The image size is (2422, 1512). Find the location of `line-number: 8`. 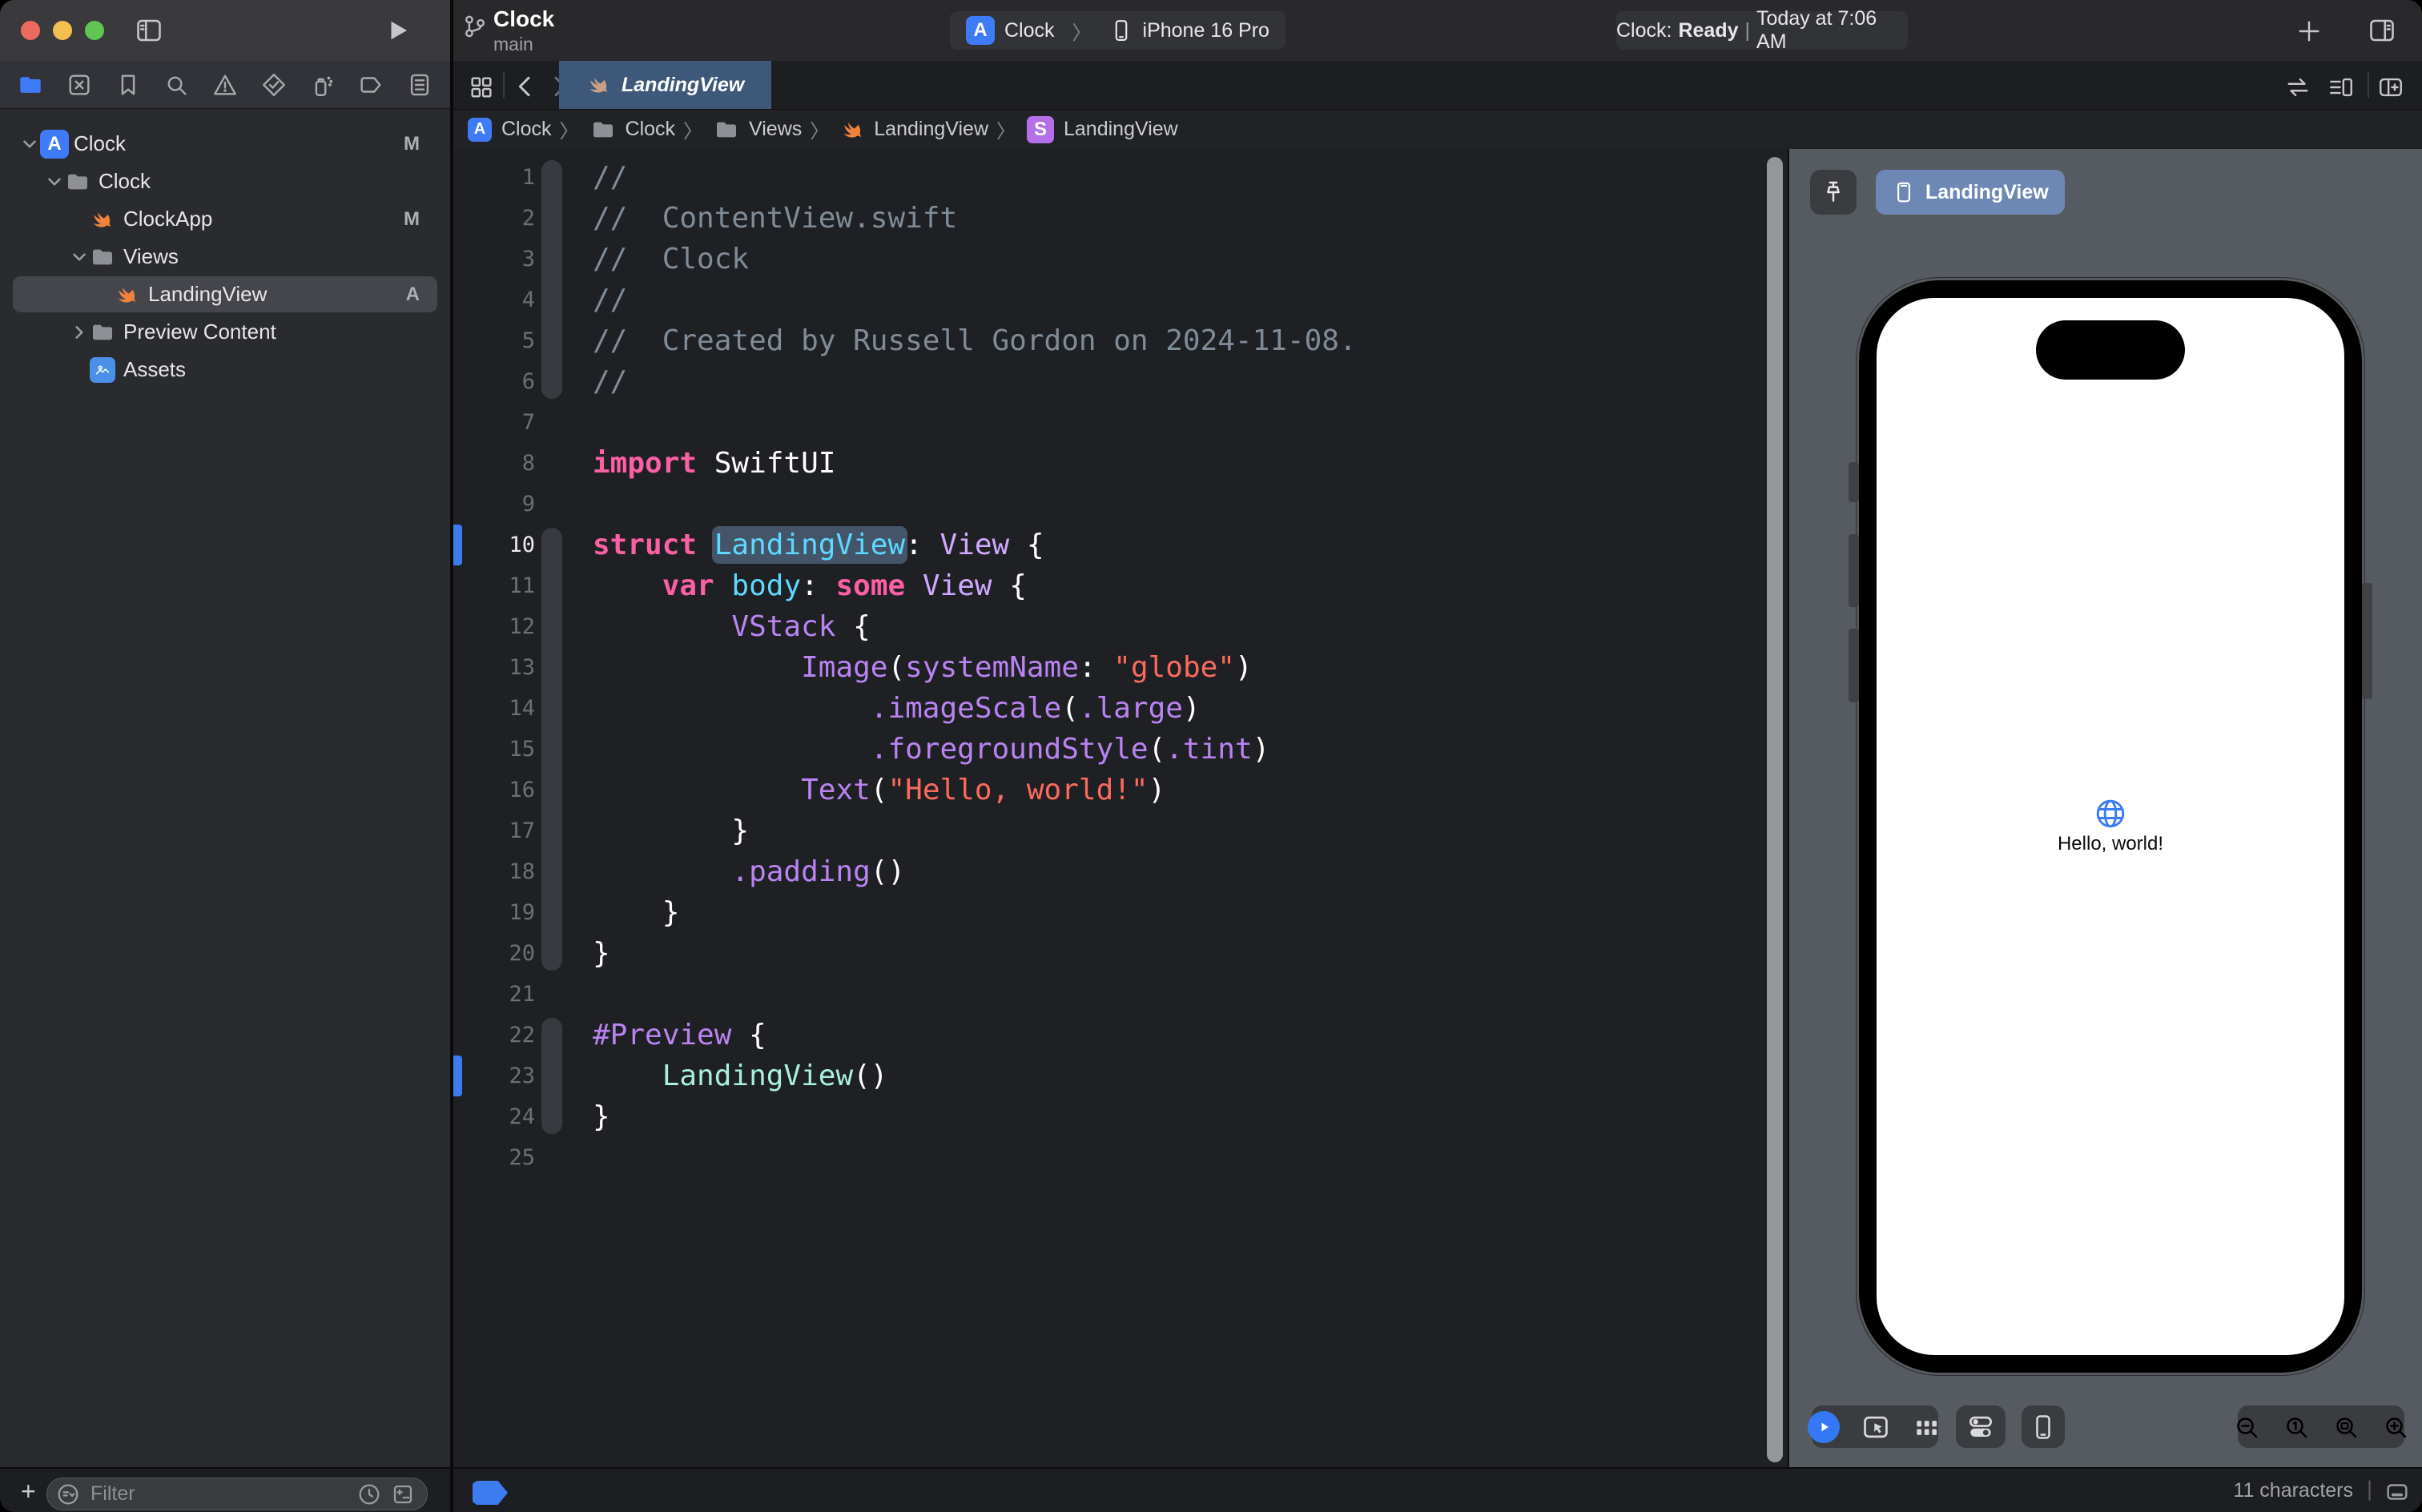

line-number: 8 is located at coordinates (494, 463).